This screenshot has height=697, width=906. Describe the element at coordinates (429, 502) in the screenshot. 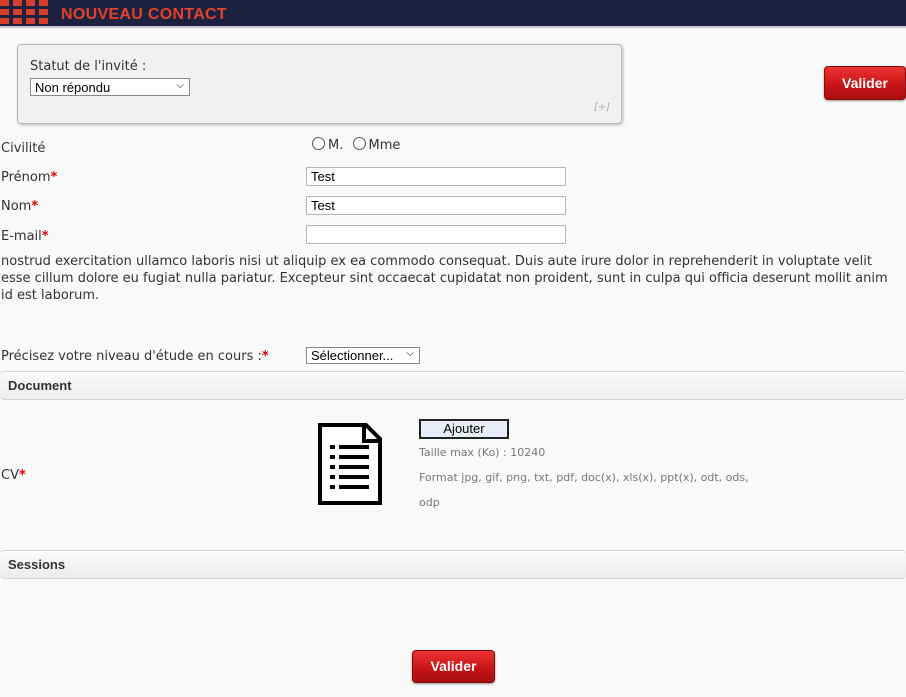

I see `formats-info-line2: odp` at that location.